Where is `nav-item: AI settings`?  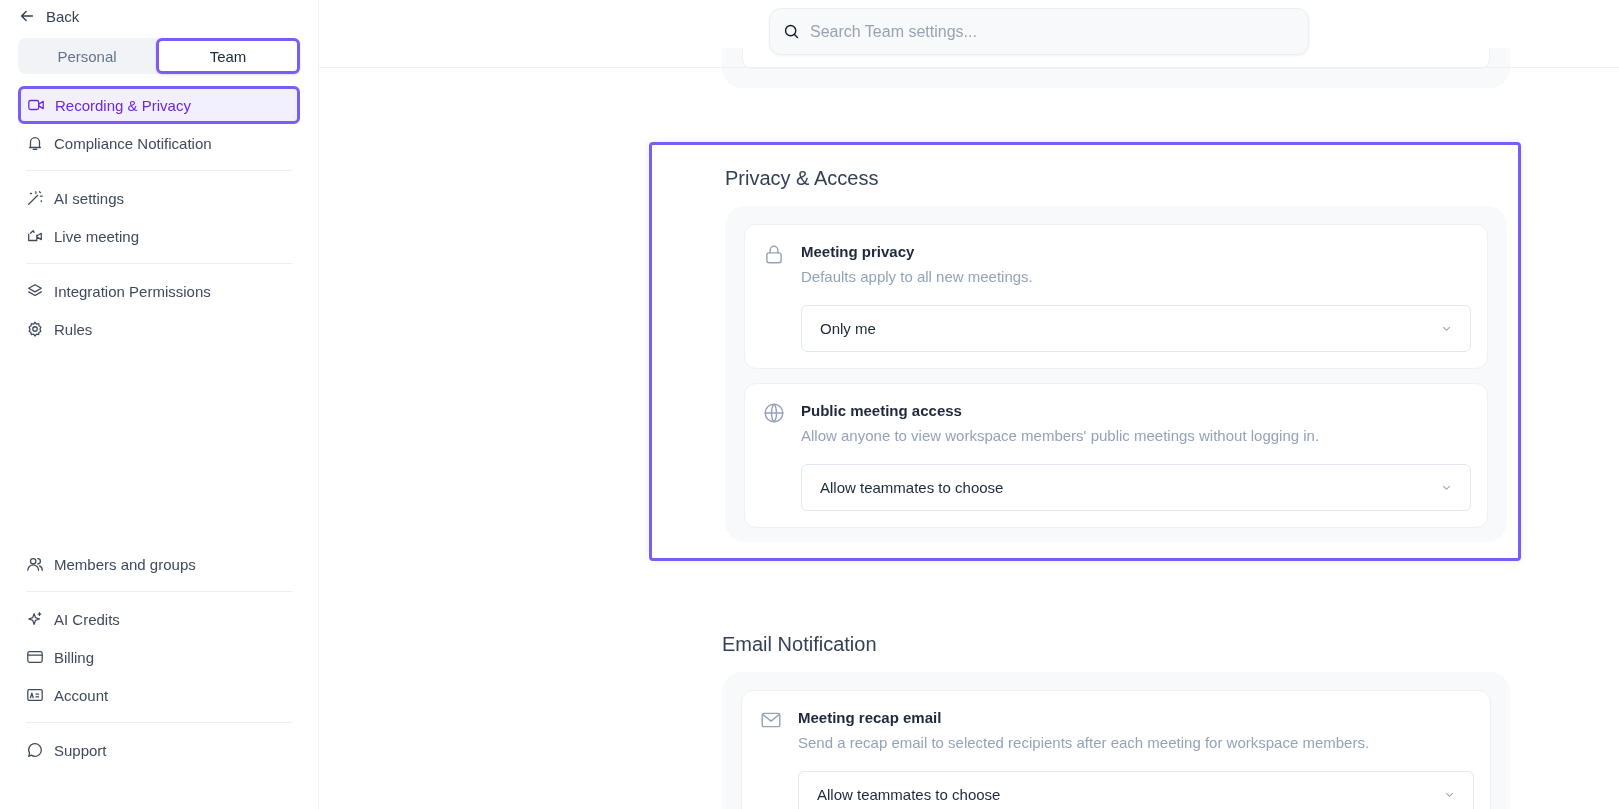 nav-item: AI settings is located at coordinates (159, 198).